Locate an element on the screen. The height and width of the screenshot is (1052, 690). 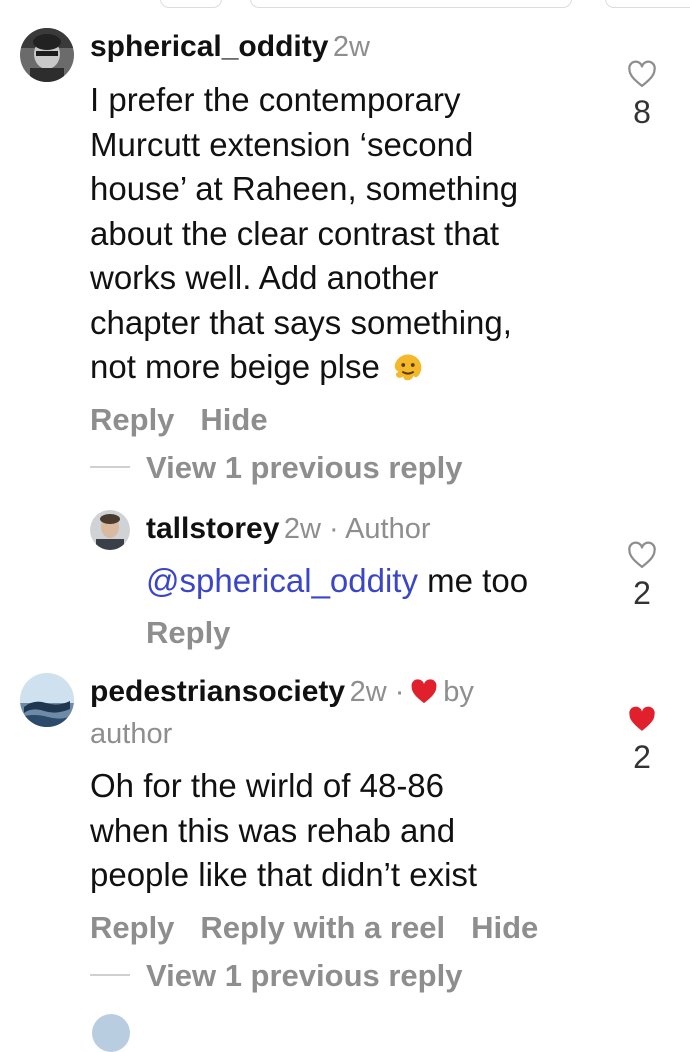
comment-line: about the clear contrast that is located at coordinates (295, 233).